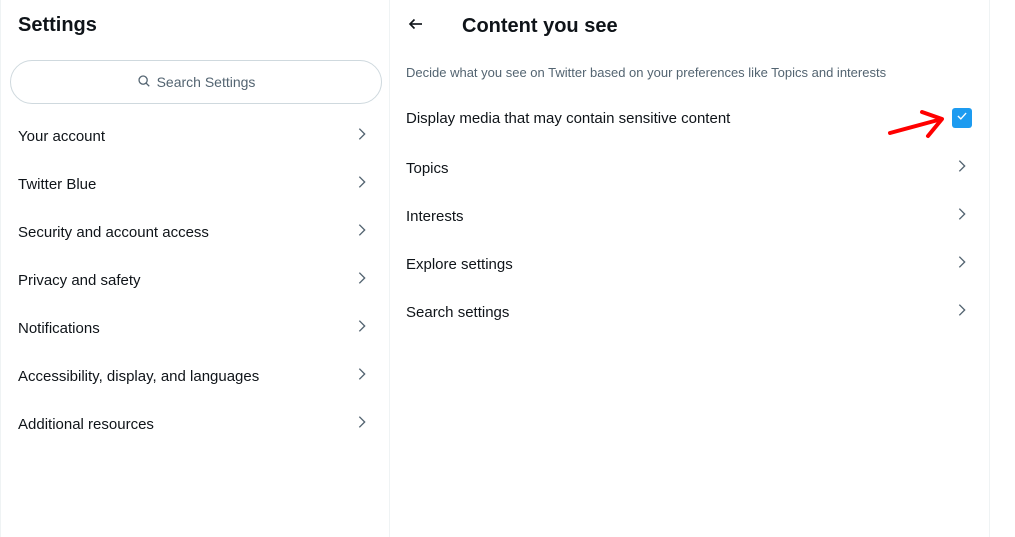  What do you see at coordinates (689, 264) in the screenshot?
I see `content-item-explore-settings: Explore settings` at bounding box center [689, 264].